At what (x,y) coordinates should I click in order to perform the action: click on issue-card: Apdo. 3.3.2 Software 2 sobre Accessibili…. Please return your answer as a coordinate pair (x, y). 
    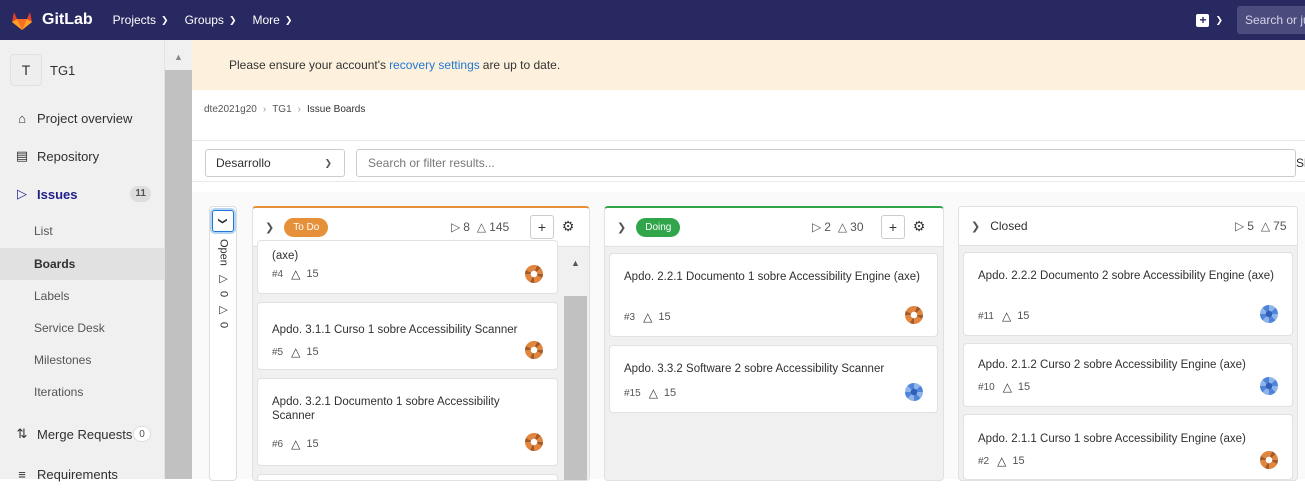
    Looking at the image, I should click on (773, 379).